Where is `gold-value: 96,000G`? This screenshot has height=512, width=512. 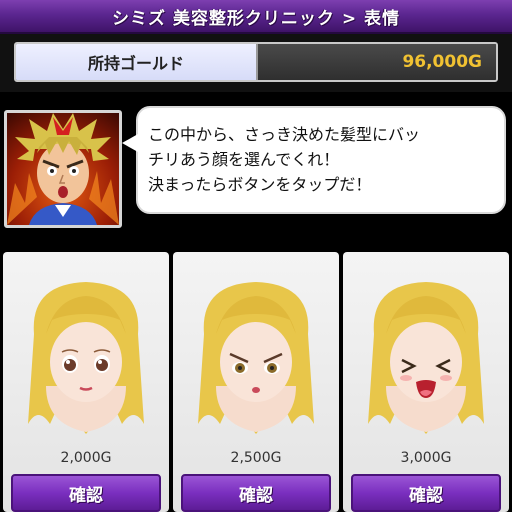 gold-value: 96,000G is located at coordinates (377, 62).